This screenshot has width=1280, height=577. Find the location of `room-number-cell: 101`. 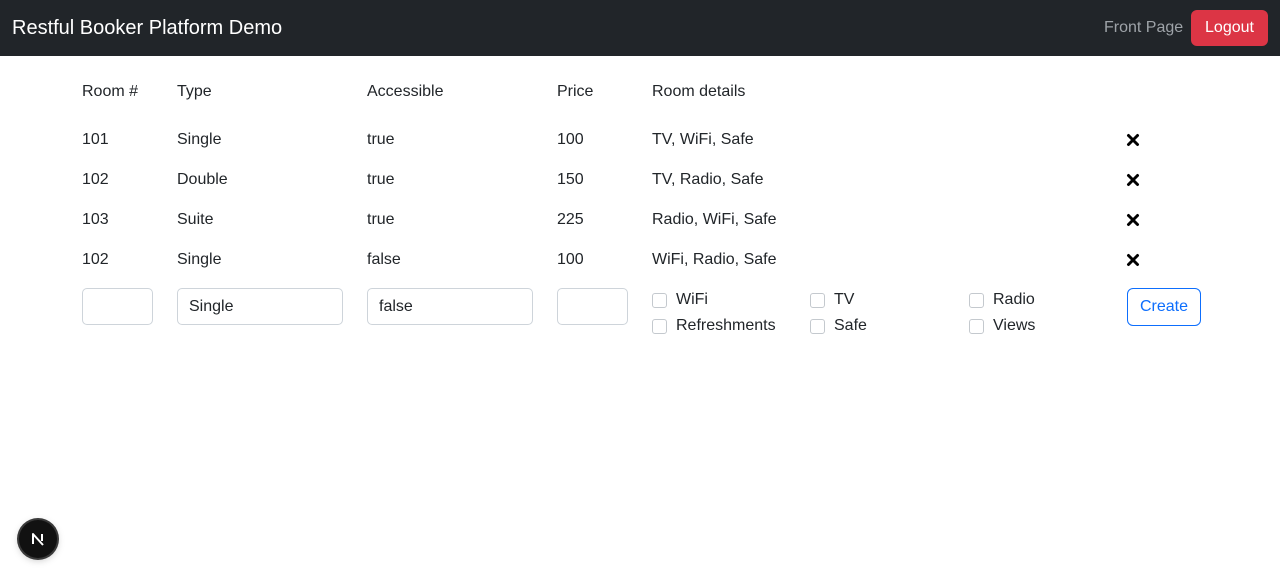

room-number-cell: 101 is located at coordinates (95, 139).